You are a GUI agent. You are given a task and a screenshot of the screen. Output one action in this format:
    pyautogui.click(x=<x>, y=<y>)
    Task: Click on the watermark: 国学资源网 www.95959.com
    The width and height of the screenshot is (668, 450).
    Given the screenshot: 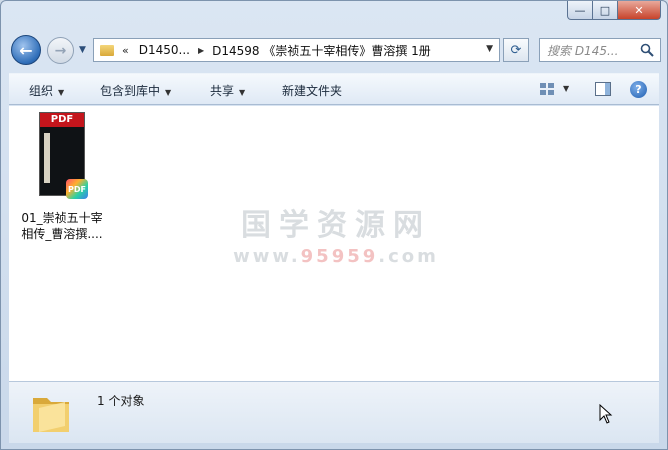 What is the action you would take?
    pyautogui.click(x=336, y=233)
    